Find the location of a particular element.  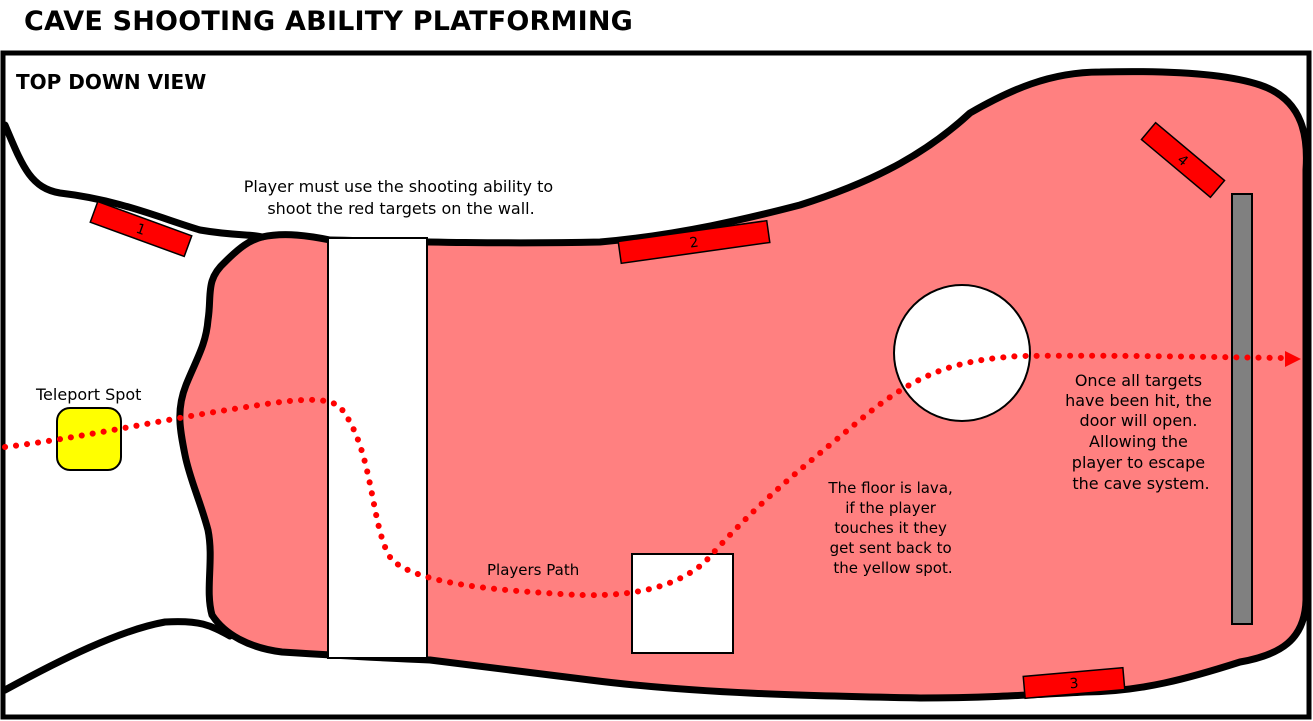

teleport-spot is located at coordinates (89, 439).